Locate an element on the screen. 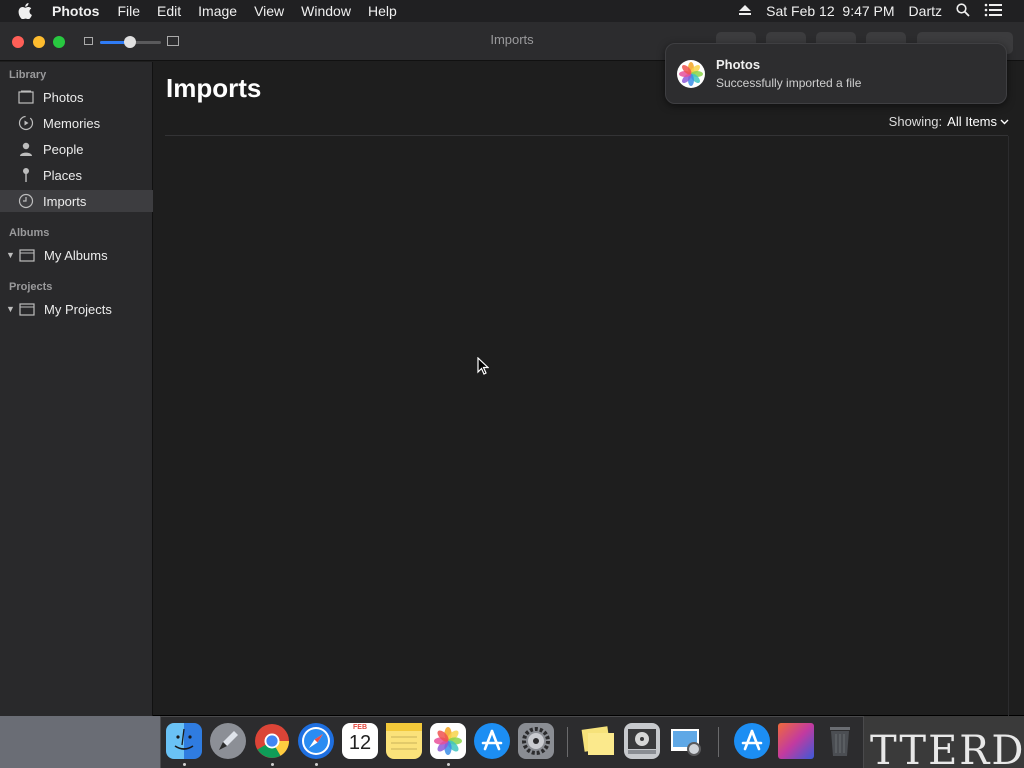 The image size is (1024, 768). clock-icon is located at coordinates (26, 201).